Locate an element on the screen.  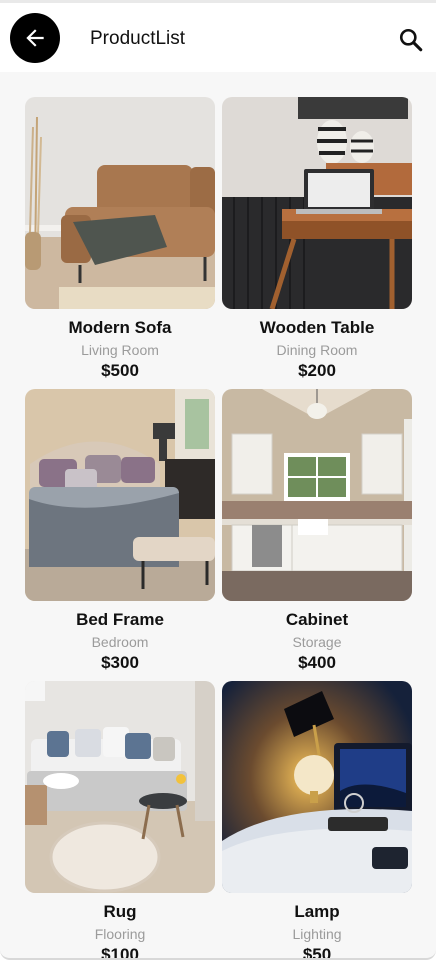
product-card-wooden-table: Wooden Table Dining Room $200 is located at coordinates (317, 239).